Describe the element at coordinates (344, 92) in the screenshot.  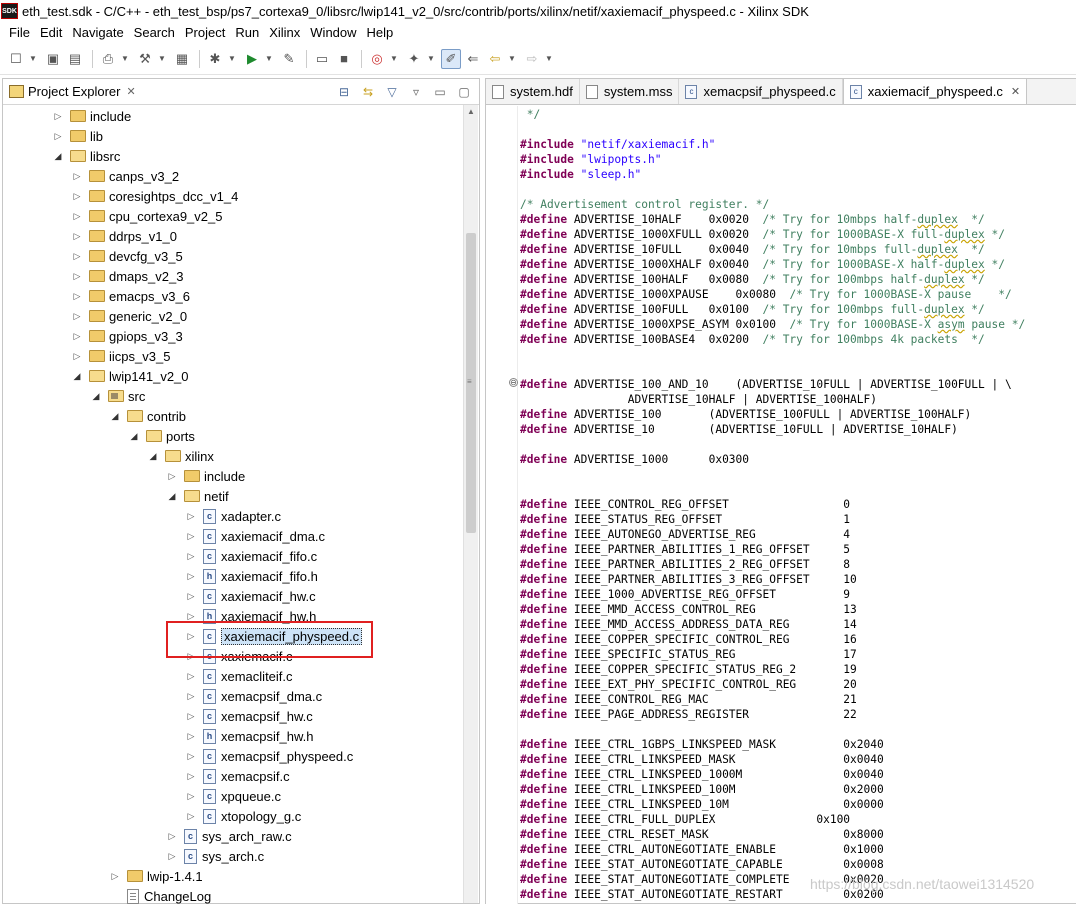
I see `collapse-all-icon: ⊟` at that location.